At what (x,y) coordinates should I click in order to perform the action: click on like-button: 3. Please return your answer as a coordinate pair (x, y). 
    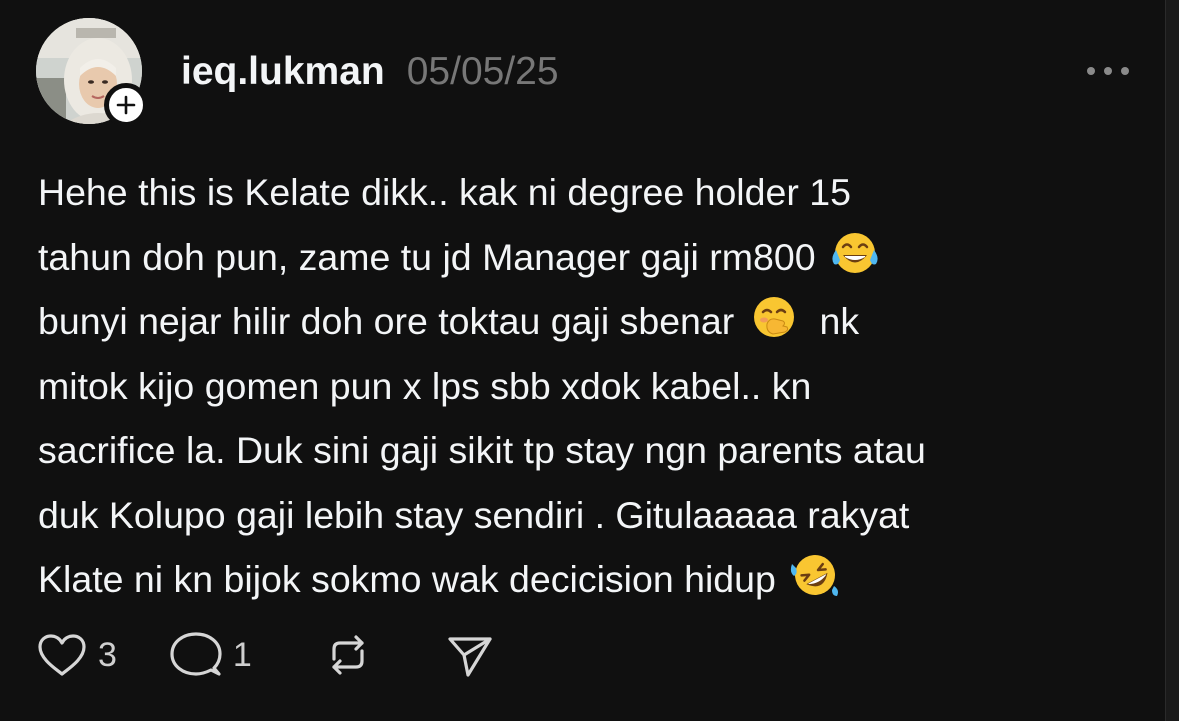
    Looking at the image, I should click on (76, 655).